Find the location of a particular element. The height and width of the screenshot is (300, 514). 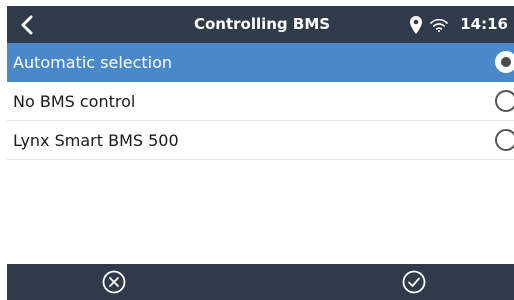

option-no-bms-control: No BMS control is located at coordinates (260, 101).